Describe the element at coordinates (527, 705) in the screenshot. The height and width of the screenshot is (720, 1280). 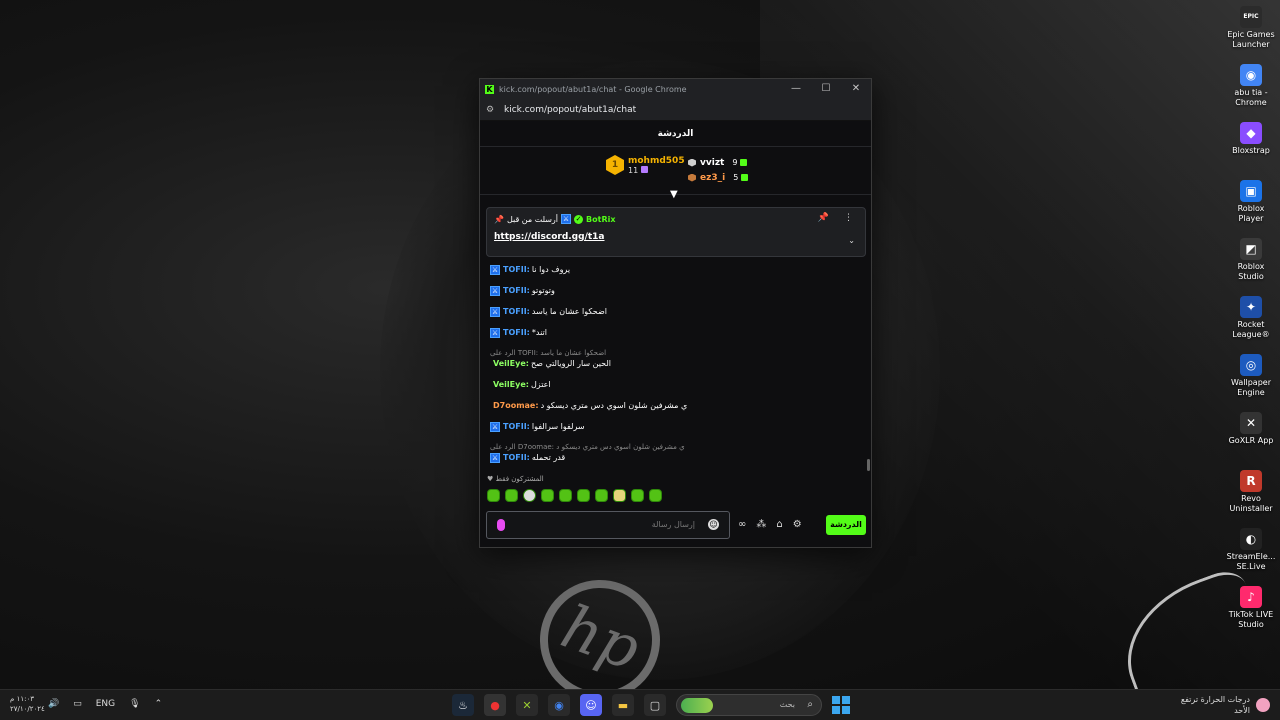
I see `xbox-icon: ✕` at that location.